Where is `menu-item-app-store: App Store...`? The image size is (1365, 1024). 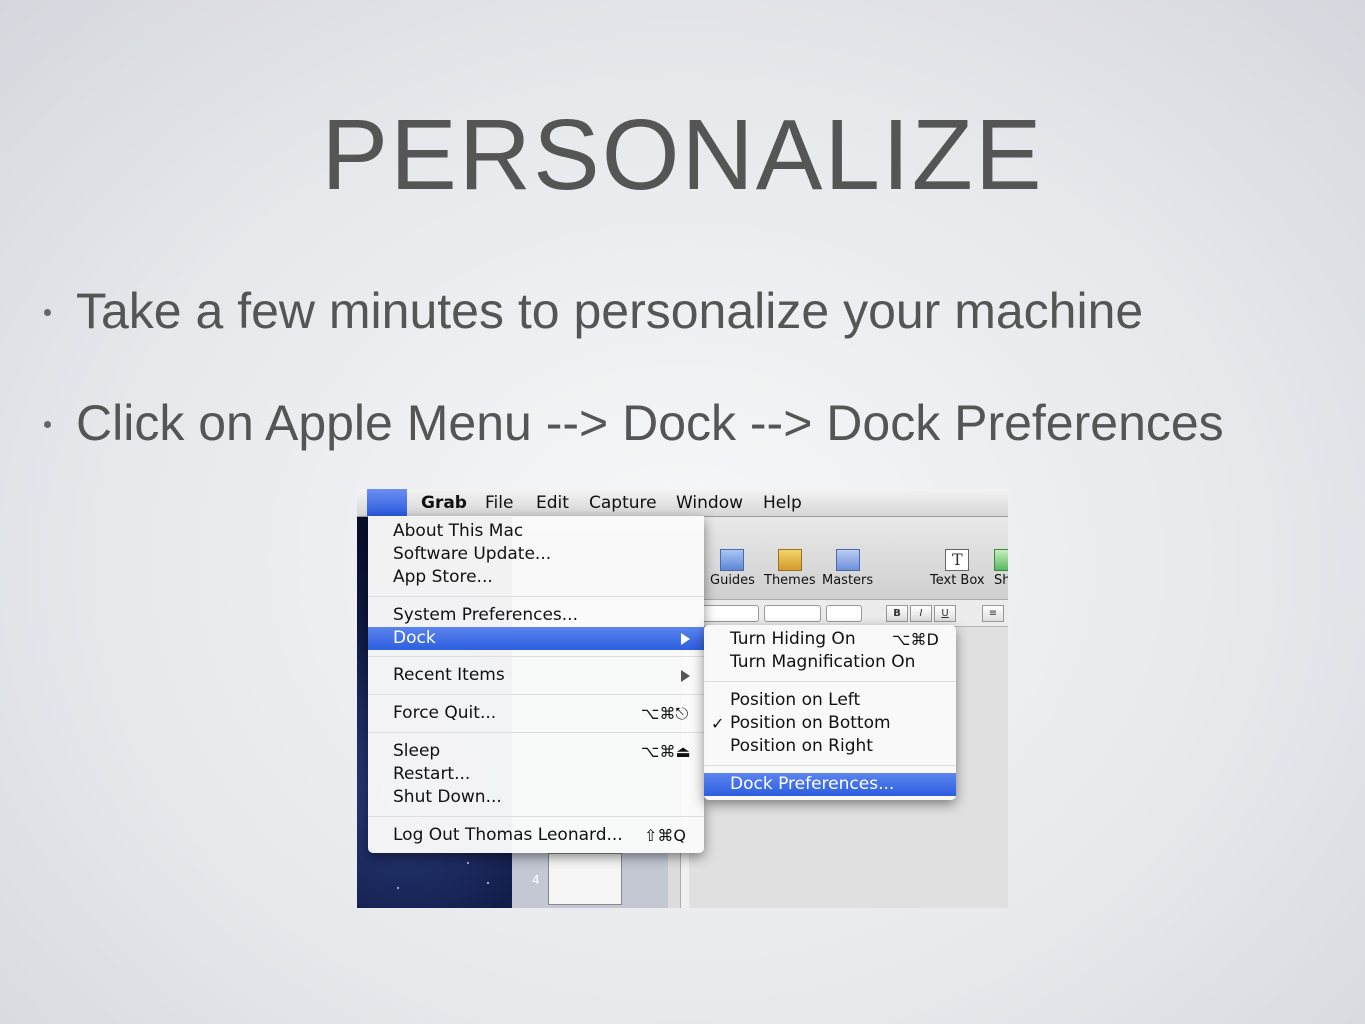
menu-item-app-store: App Store... is located at coordinates (536, 577).